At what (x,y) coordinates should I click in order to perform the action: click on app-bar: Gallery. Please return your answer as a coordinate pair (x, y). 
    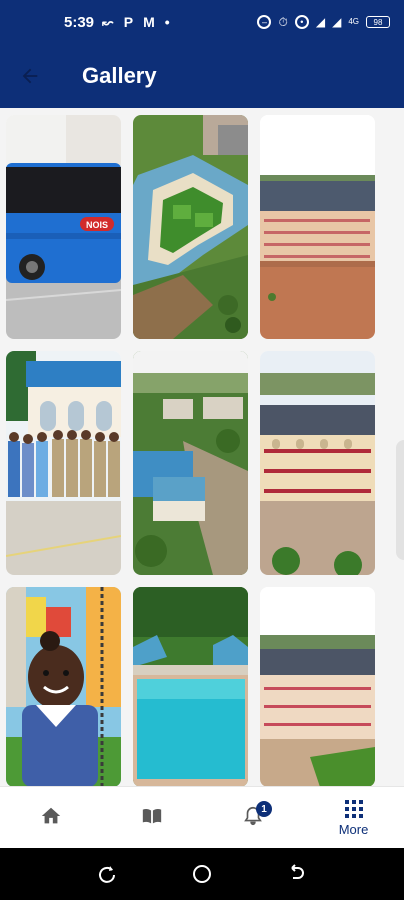
    Looking at the image, I should click on (202, 76).